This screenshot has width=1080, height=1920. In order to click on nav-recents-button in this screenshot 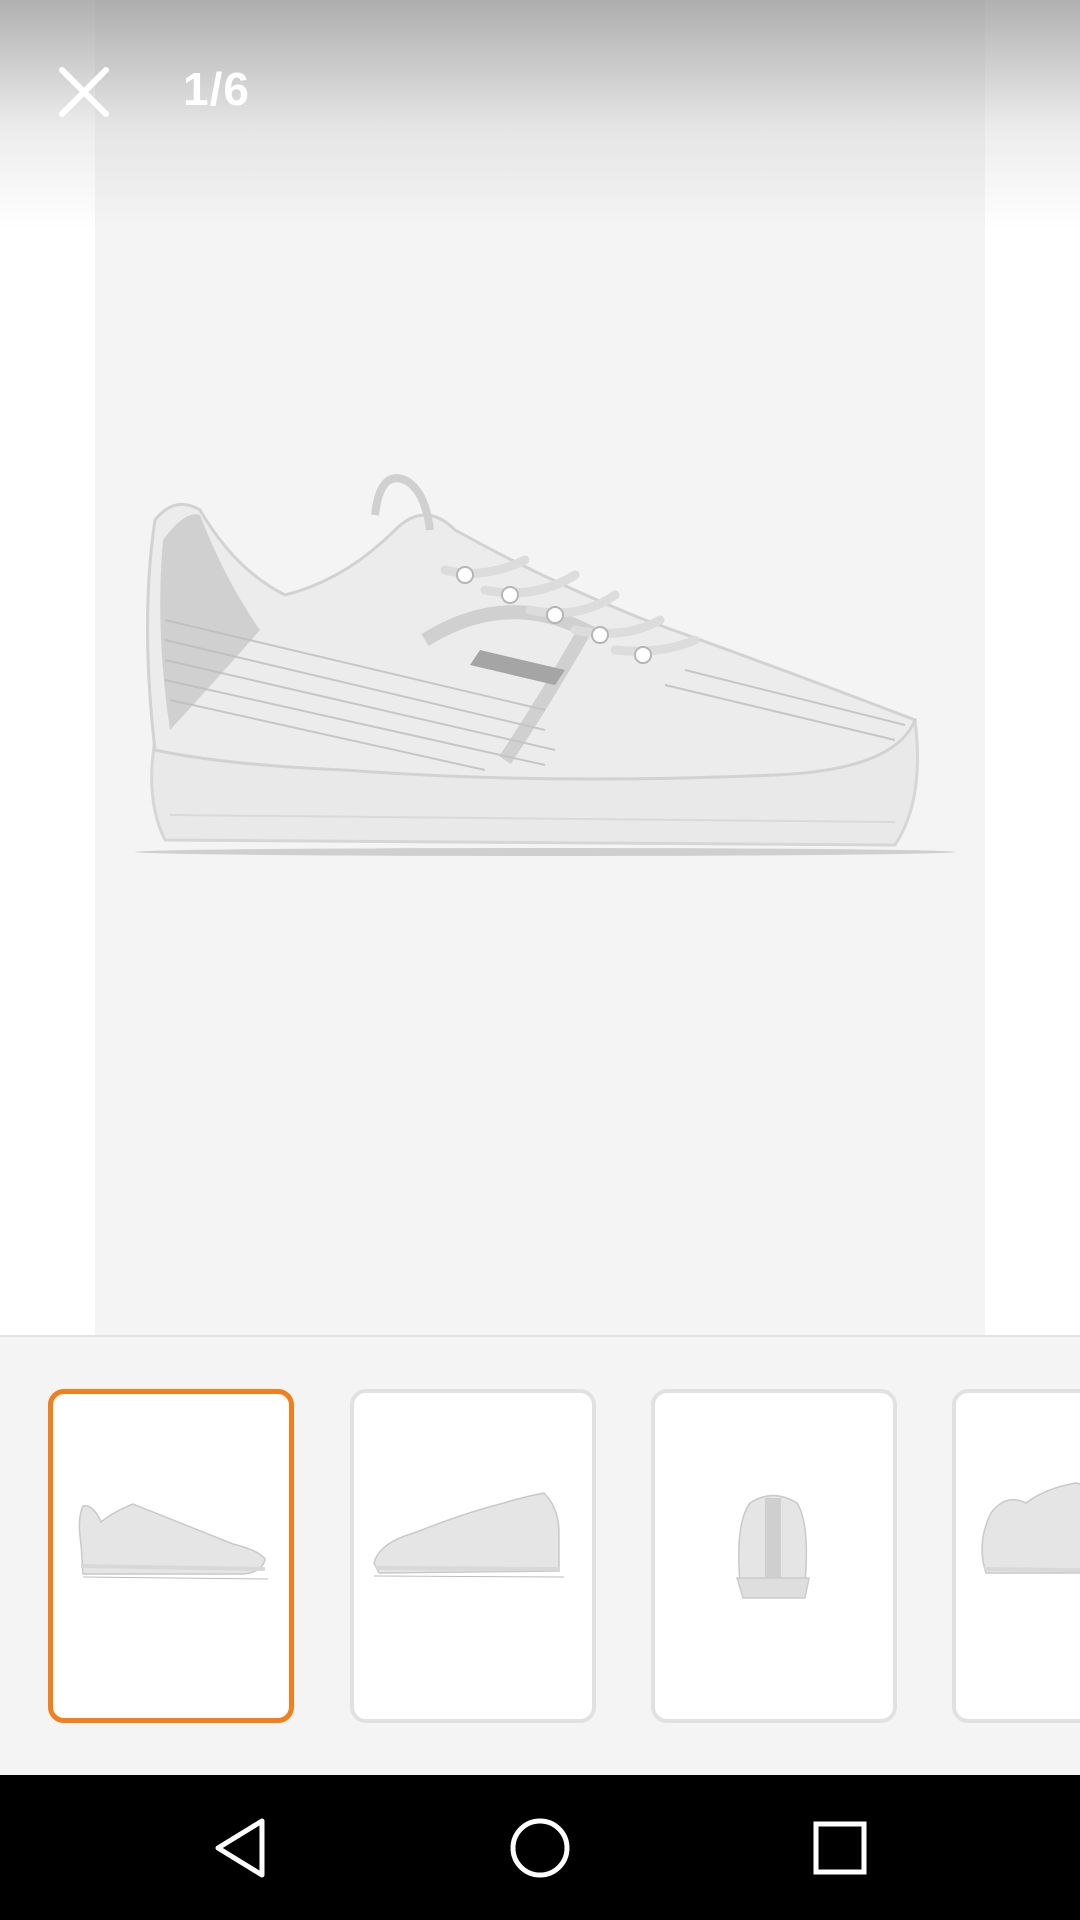, I will do `click(840, 1848)`.